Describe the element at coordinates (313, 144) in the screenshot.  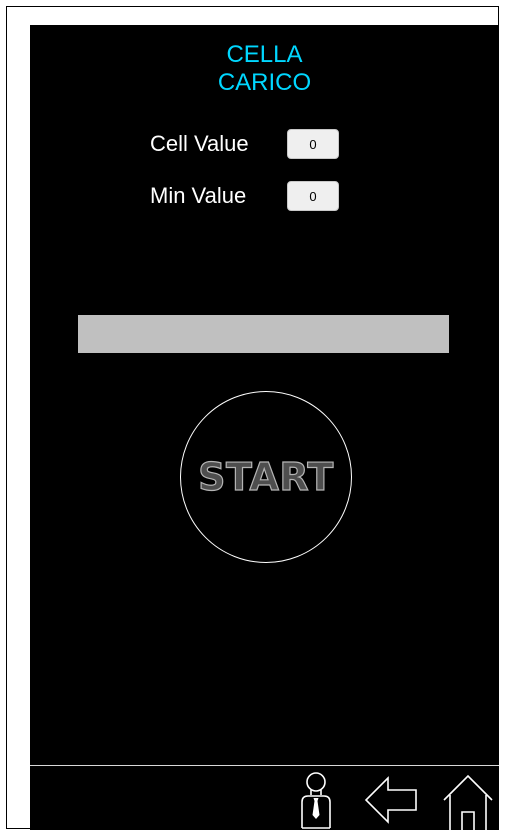
I see `cell-value-display: 0` at that location.